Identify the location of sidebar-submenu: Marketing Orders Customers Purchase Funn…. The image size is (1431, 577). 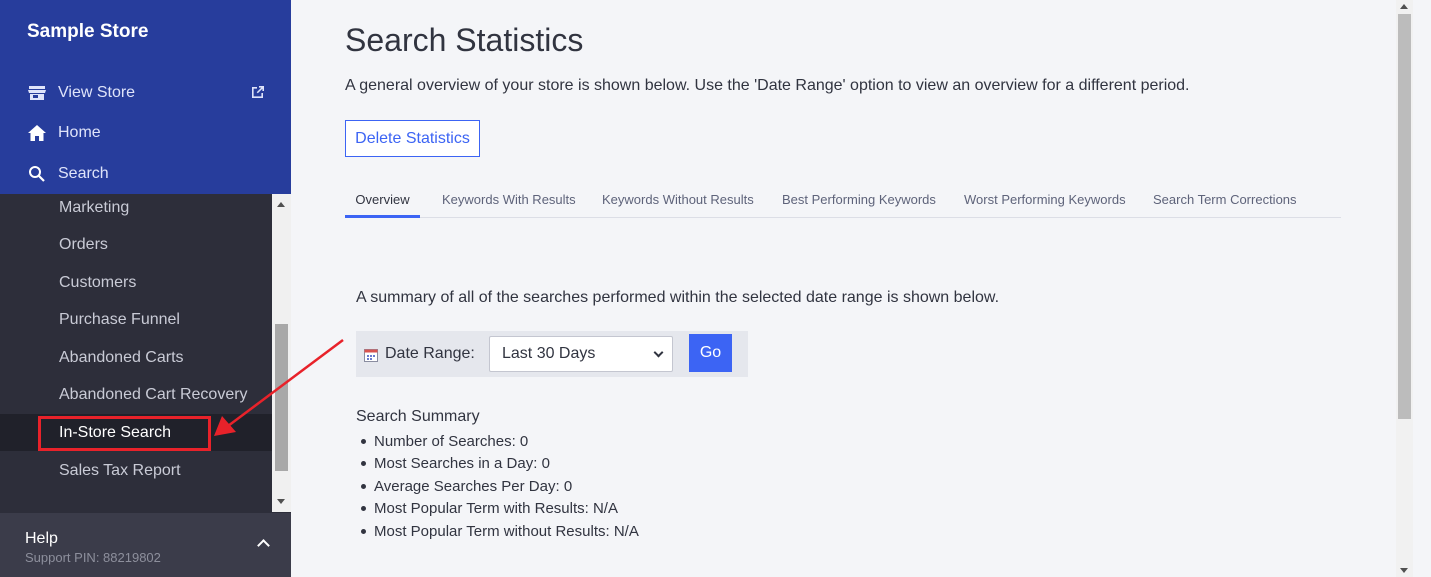
(136, 353).